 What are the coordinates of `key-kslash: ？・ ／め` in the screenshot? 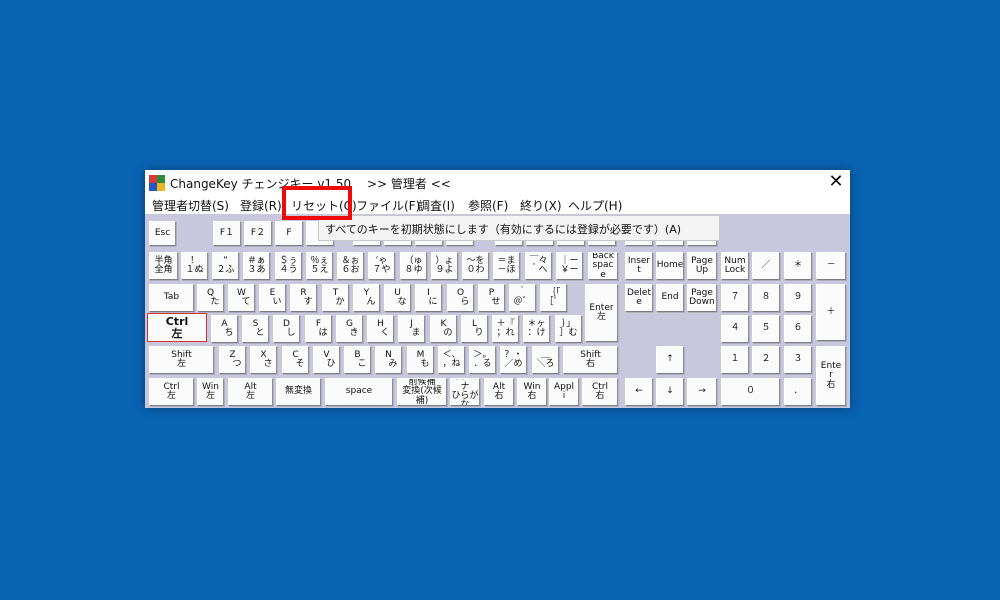 It's located at (513, 360).